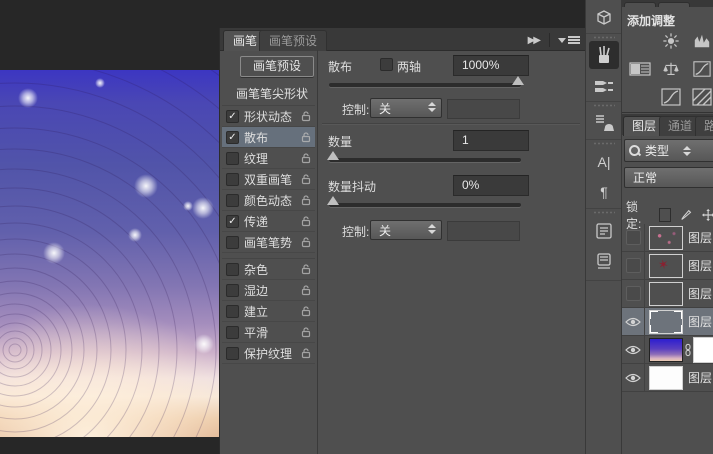 The image size is (713, 454). I want to click on panel-menu-icon, so click(564, 40).